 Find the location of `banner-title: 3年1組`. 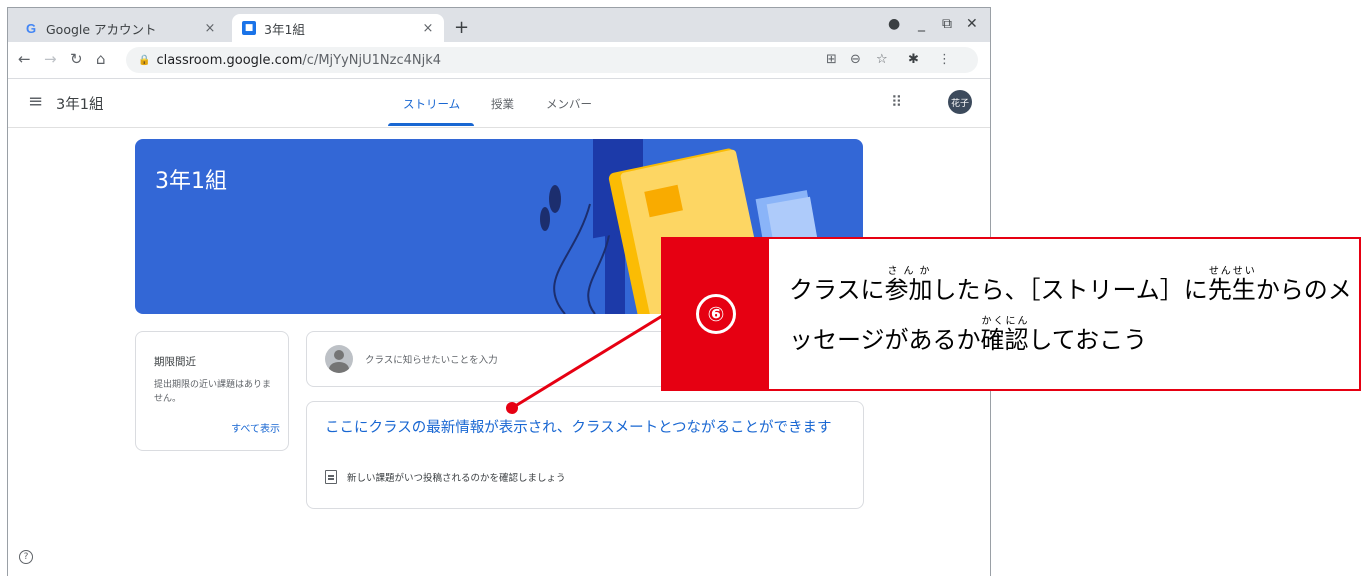

banner-title: 3年1組 is located at coordinates (191, 181).